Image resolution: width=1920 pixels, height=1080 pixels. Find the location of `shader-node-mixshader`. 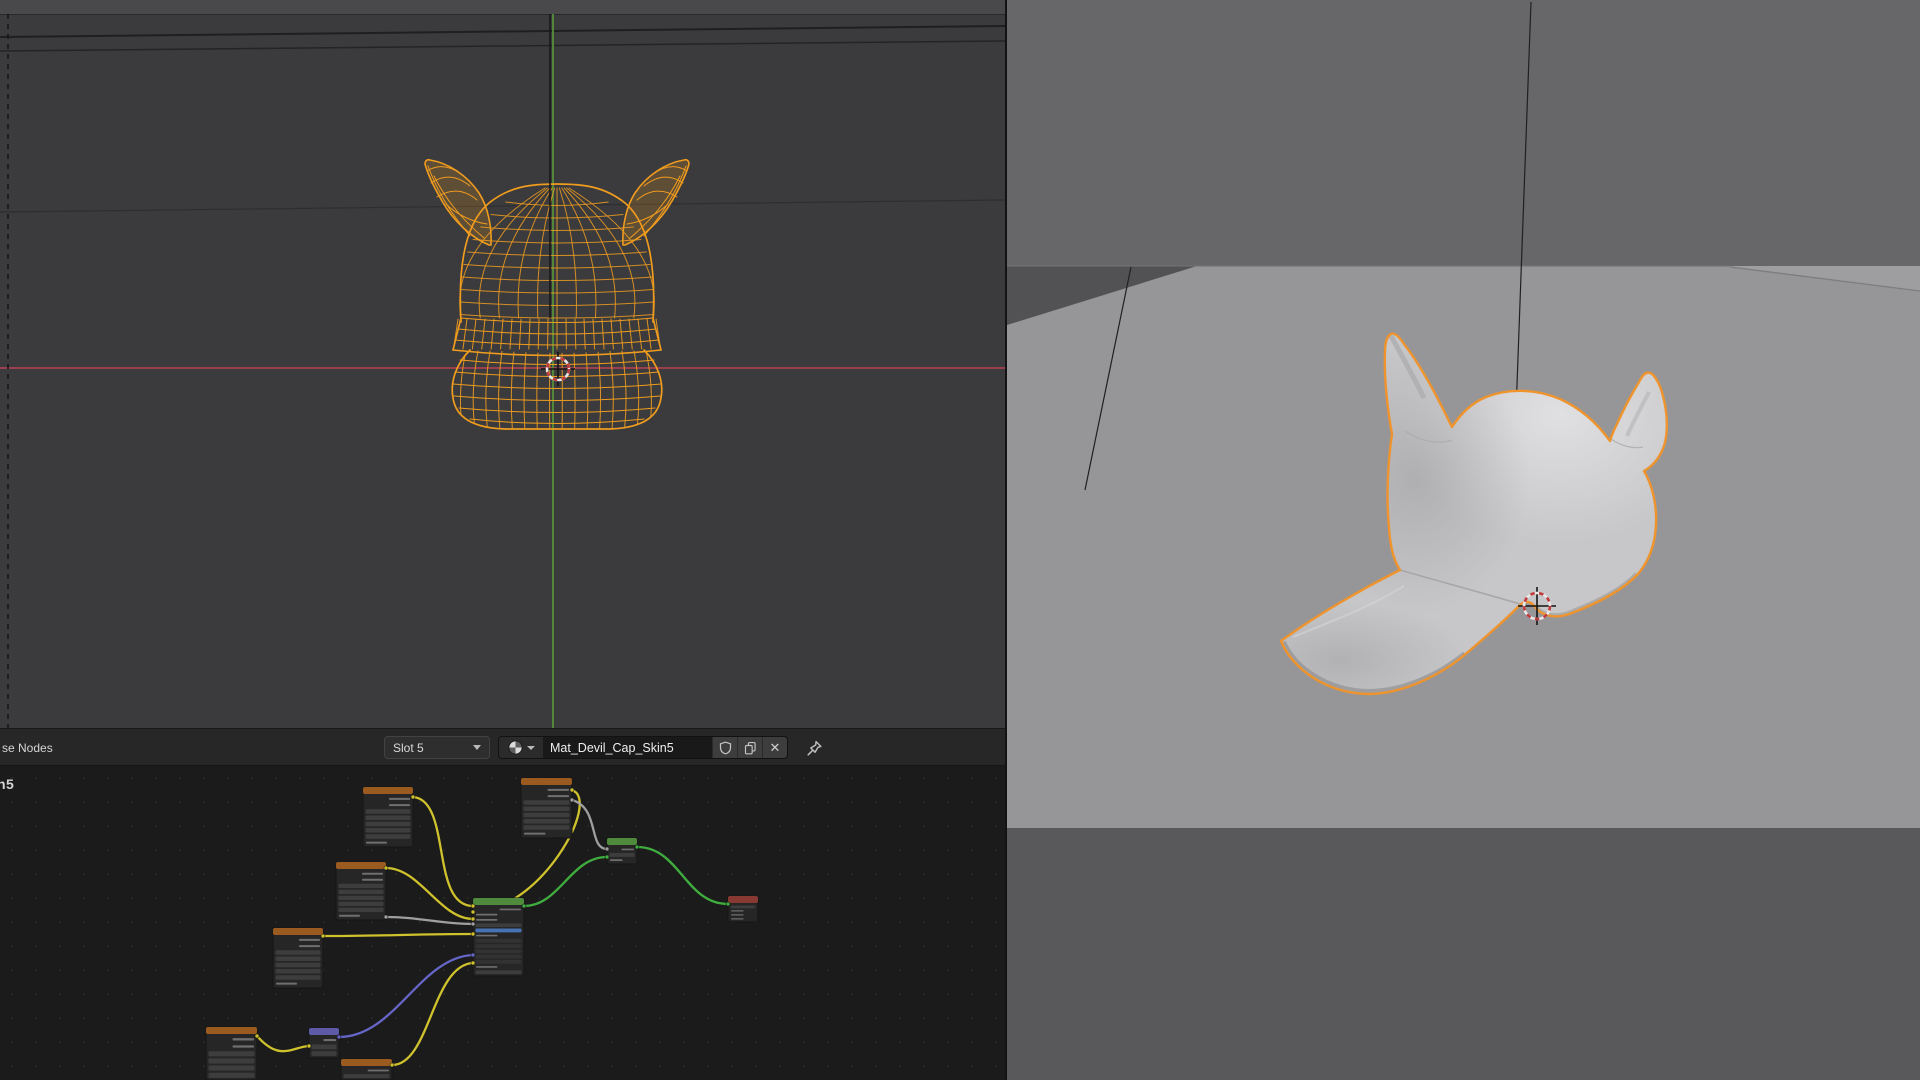

shader-node-mixshader is located at coordinates (622, 851).